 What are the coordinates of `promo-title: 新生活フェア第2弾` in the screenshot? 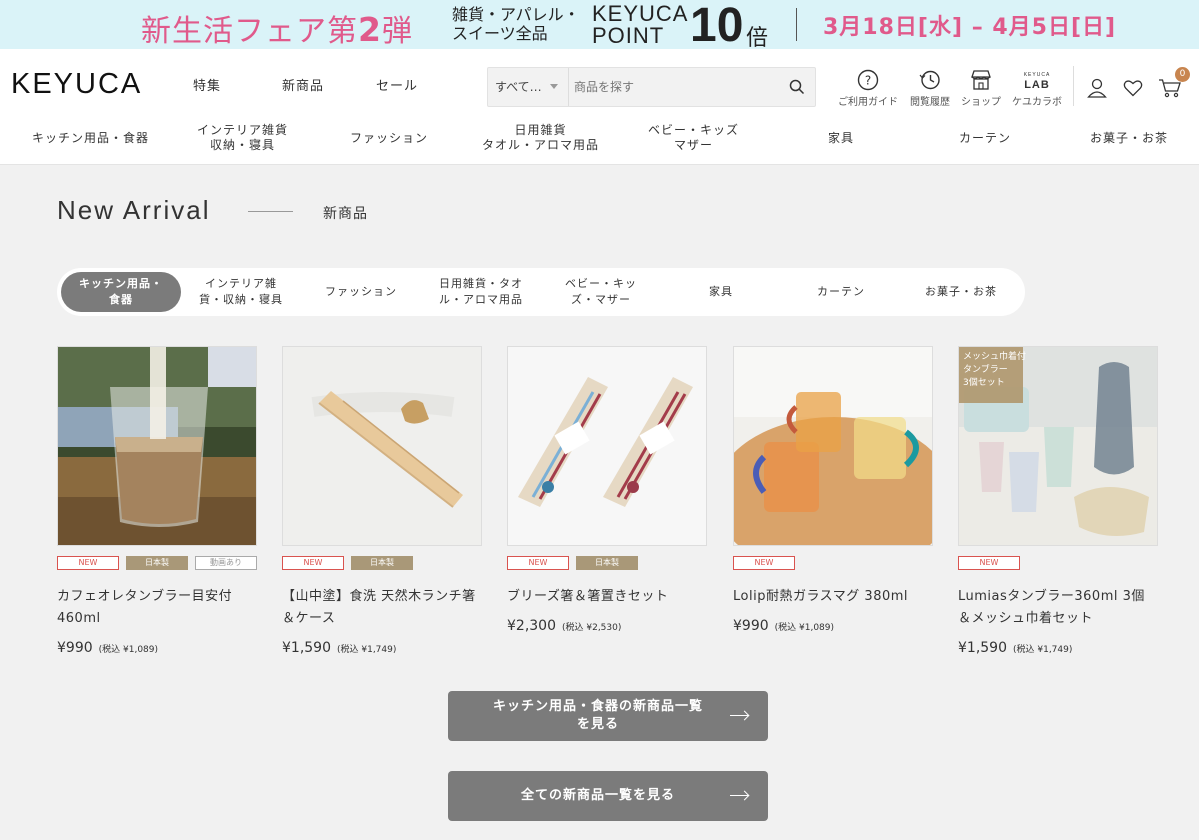 It's located at (277, 29).